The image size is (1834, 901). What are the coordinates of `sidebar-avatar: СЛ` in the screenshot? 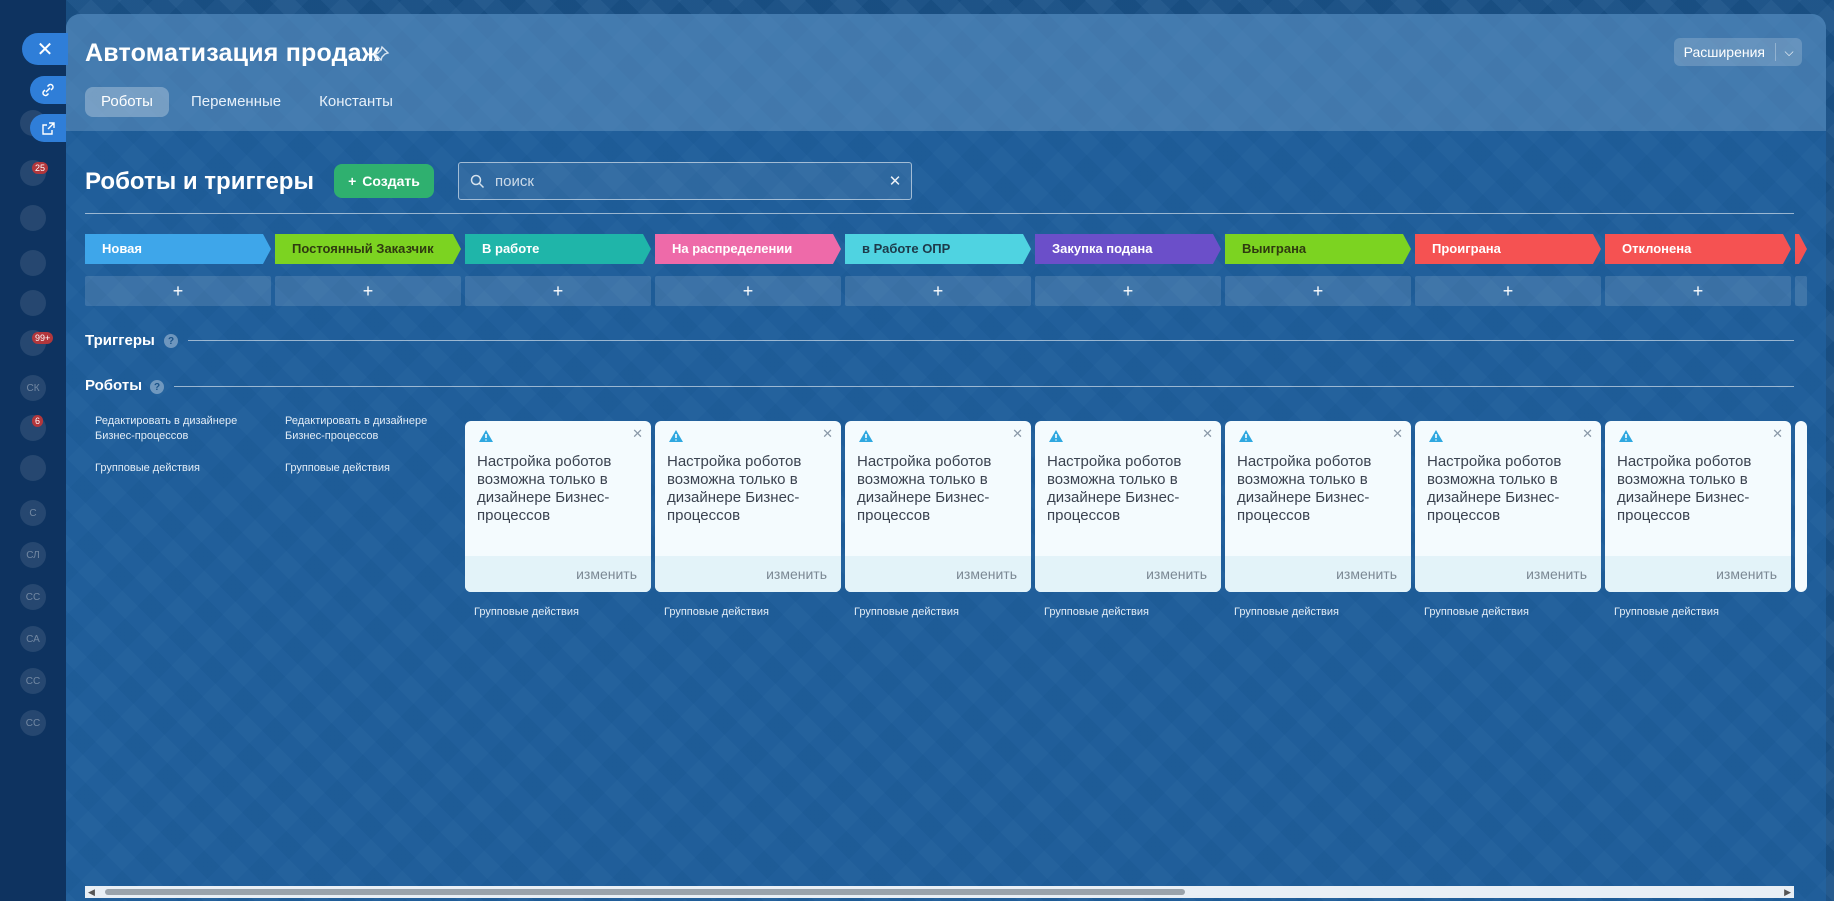 It's located at (33, 555).